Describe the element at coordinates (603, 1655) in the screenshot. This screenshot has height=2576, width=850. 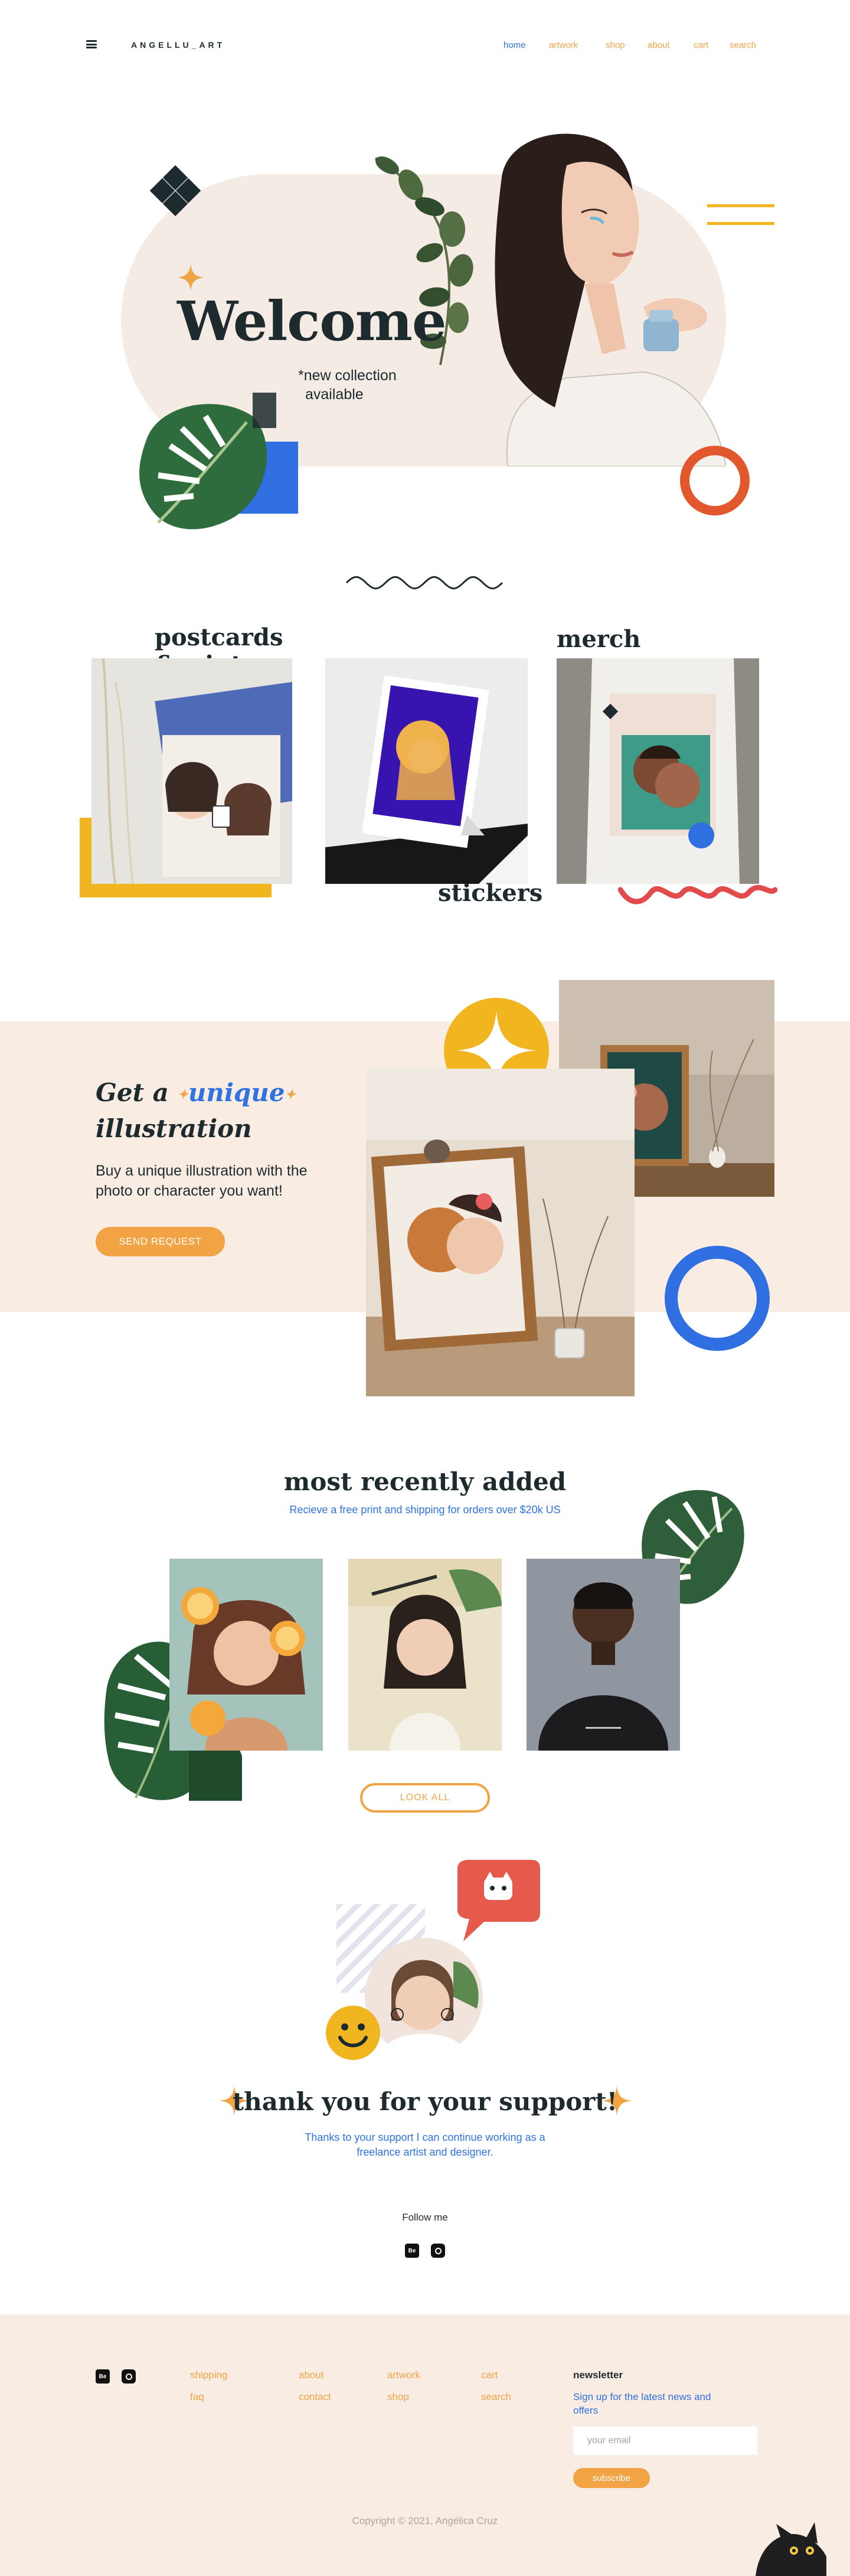
I see `artwork-card-portrait` at that location.